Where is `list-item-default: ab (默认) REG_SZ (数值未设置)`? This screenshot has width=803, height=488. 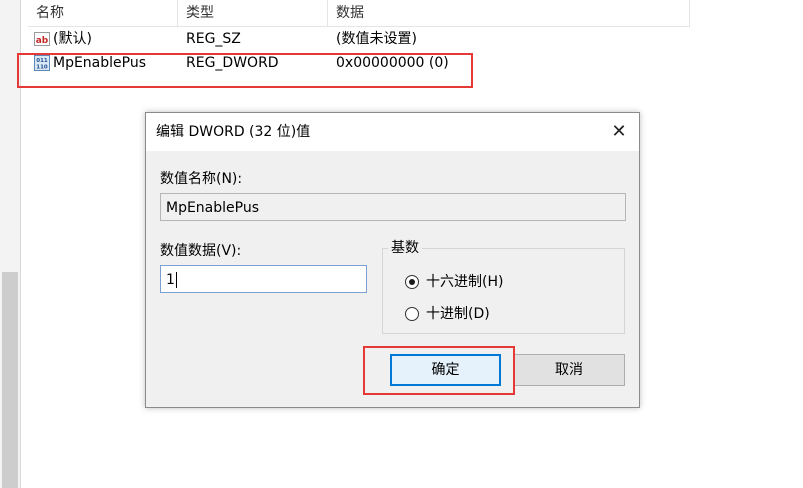
list-item-default: ab (默认) REG_SZ (数值未设置) is located at coordinates (359, 39).